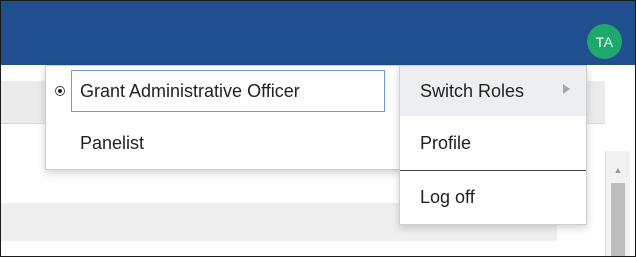 The image size is (636, 257). I want to click on chevron-right-icon, so click(566, 89).